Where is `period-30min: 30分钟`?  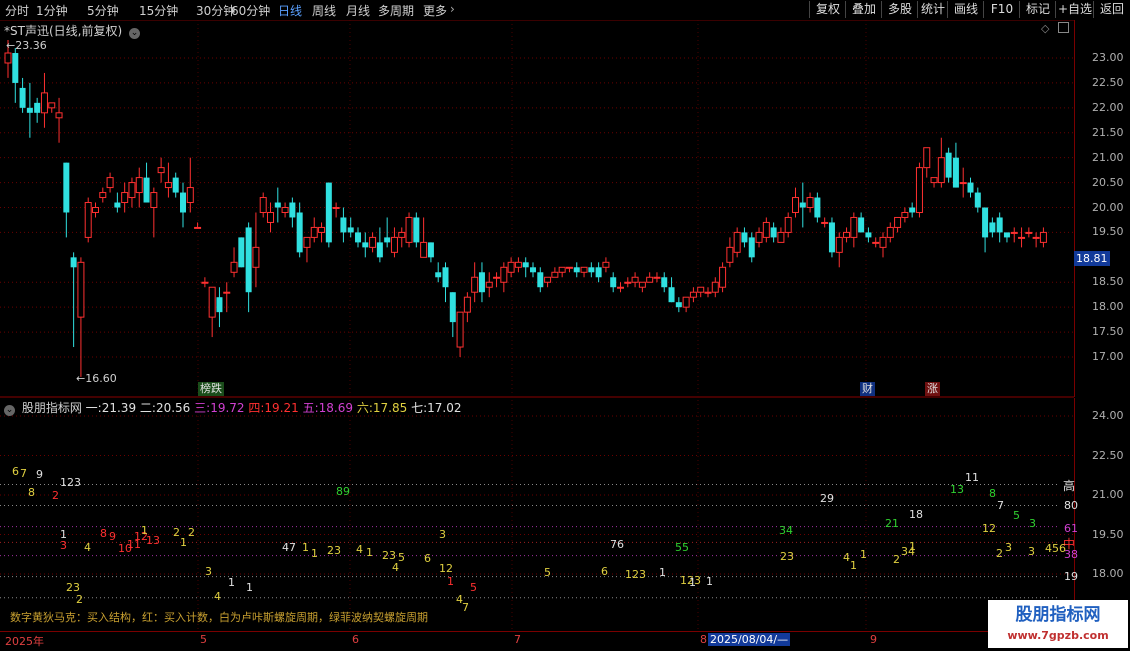
period-30min: 30分钟 is located at coordinates (215, 10).